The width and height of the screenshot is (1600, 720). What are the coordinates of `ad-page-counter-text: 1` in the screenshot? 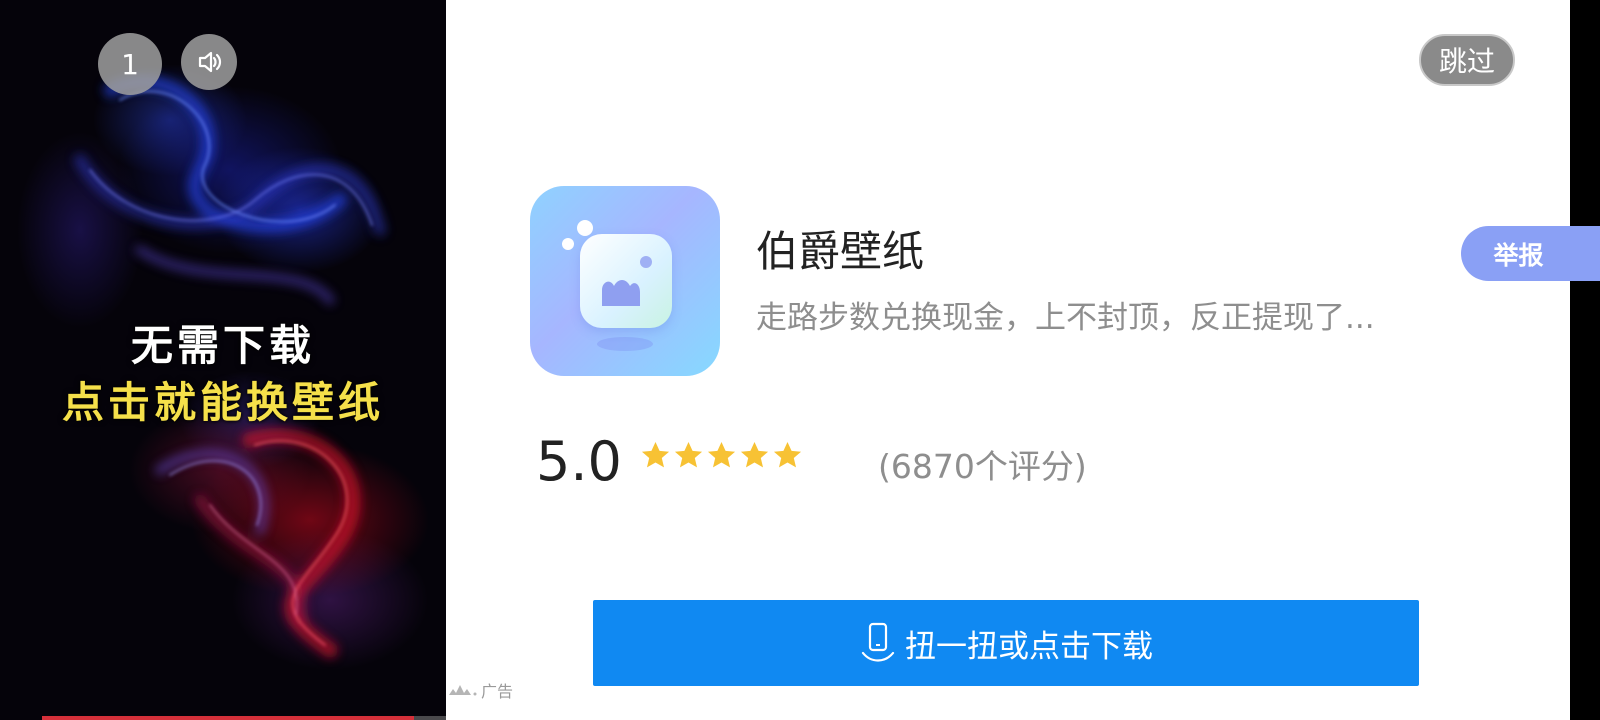 It's located at (130, 64).